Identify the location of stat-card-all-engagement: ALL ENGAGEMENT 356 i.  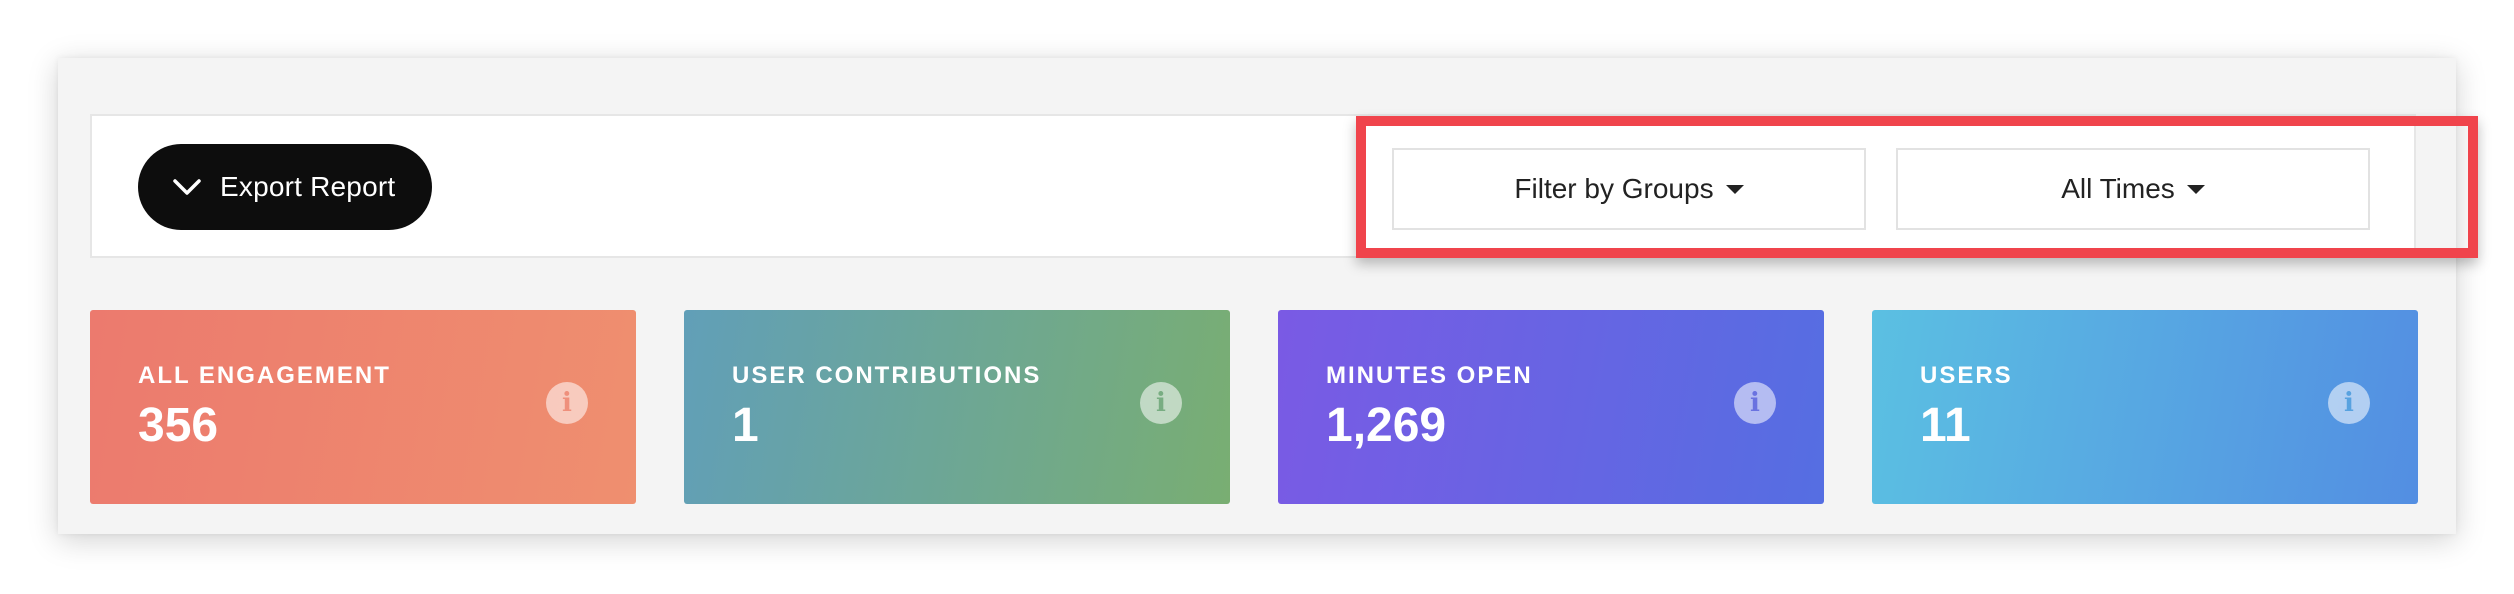
(363, 407).